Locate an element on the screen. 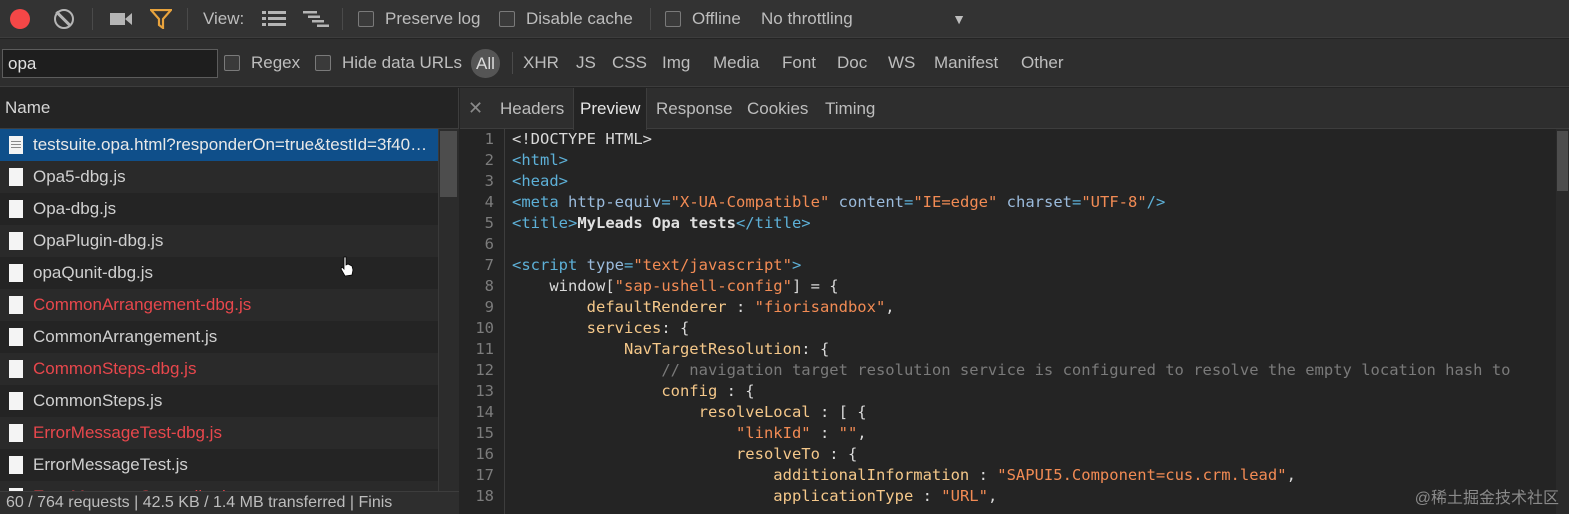 Image resolution: width=1569 pixels, height=514 pixels. waterfall-icon is located at coordinates (316, 19).